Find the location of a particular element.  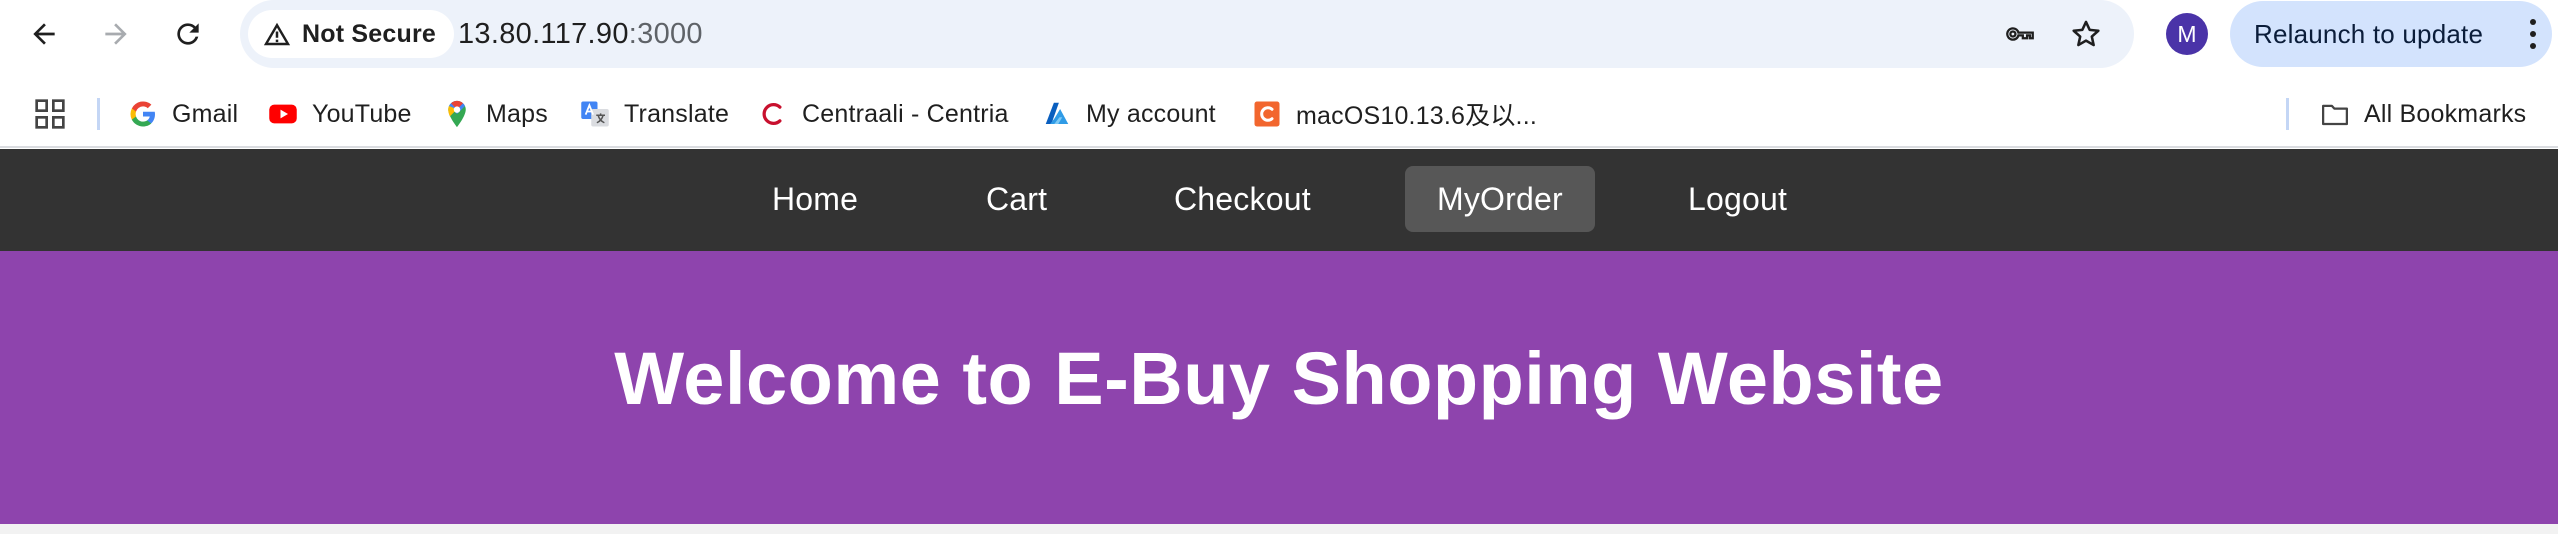

more-vert-icon is located at coordinates (2533, 34).